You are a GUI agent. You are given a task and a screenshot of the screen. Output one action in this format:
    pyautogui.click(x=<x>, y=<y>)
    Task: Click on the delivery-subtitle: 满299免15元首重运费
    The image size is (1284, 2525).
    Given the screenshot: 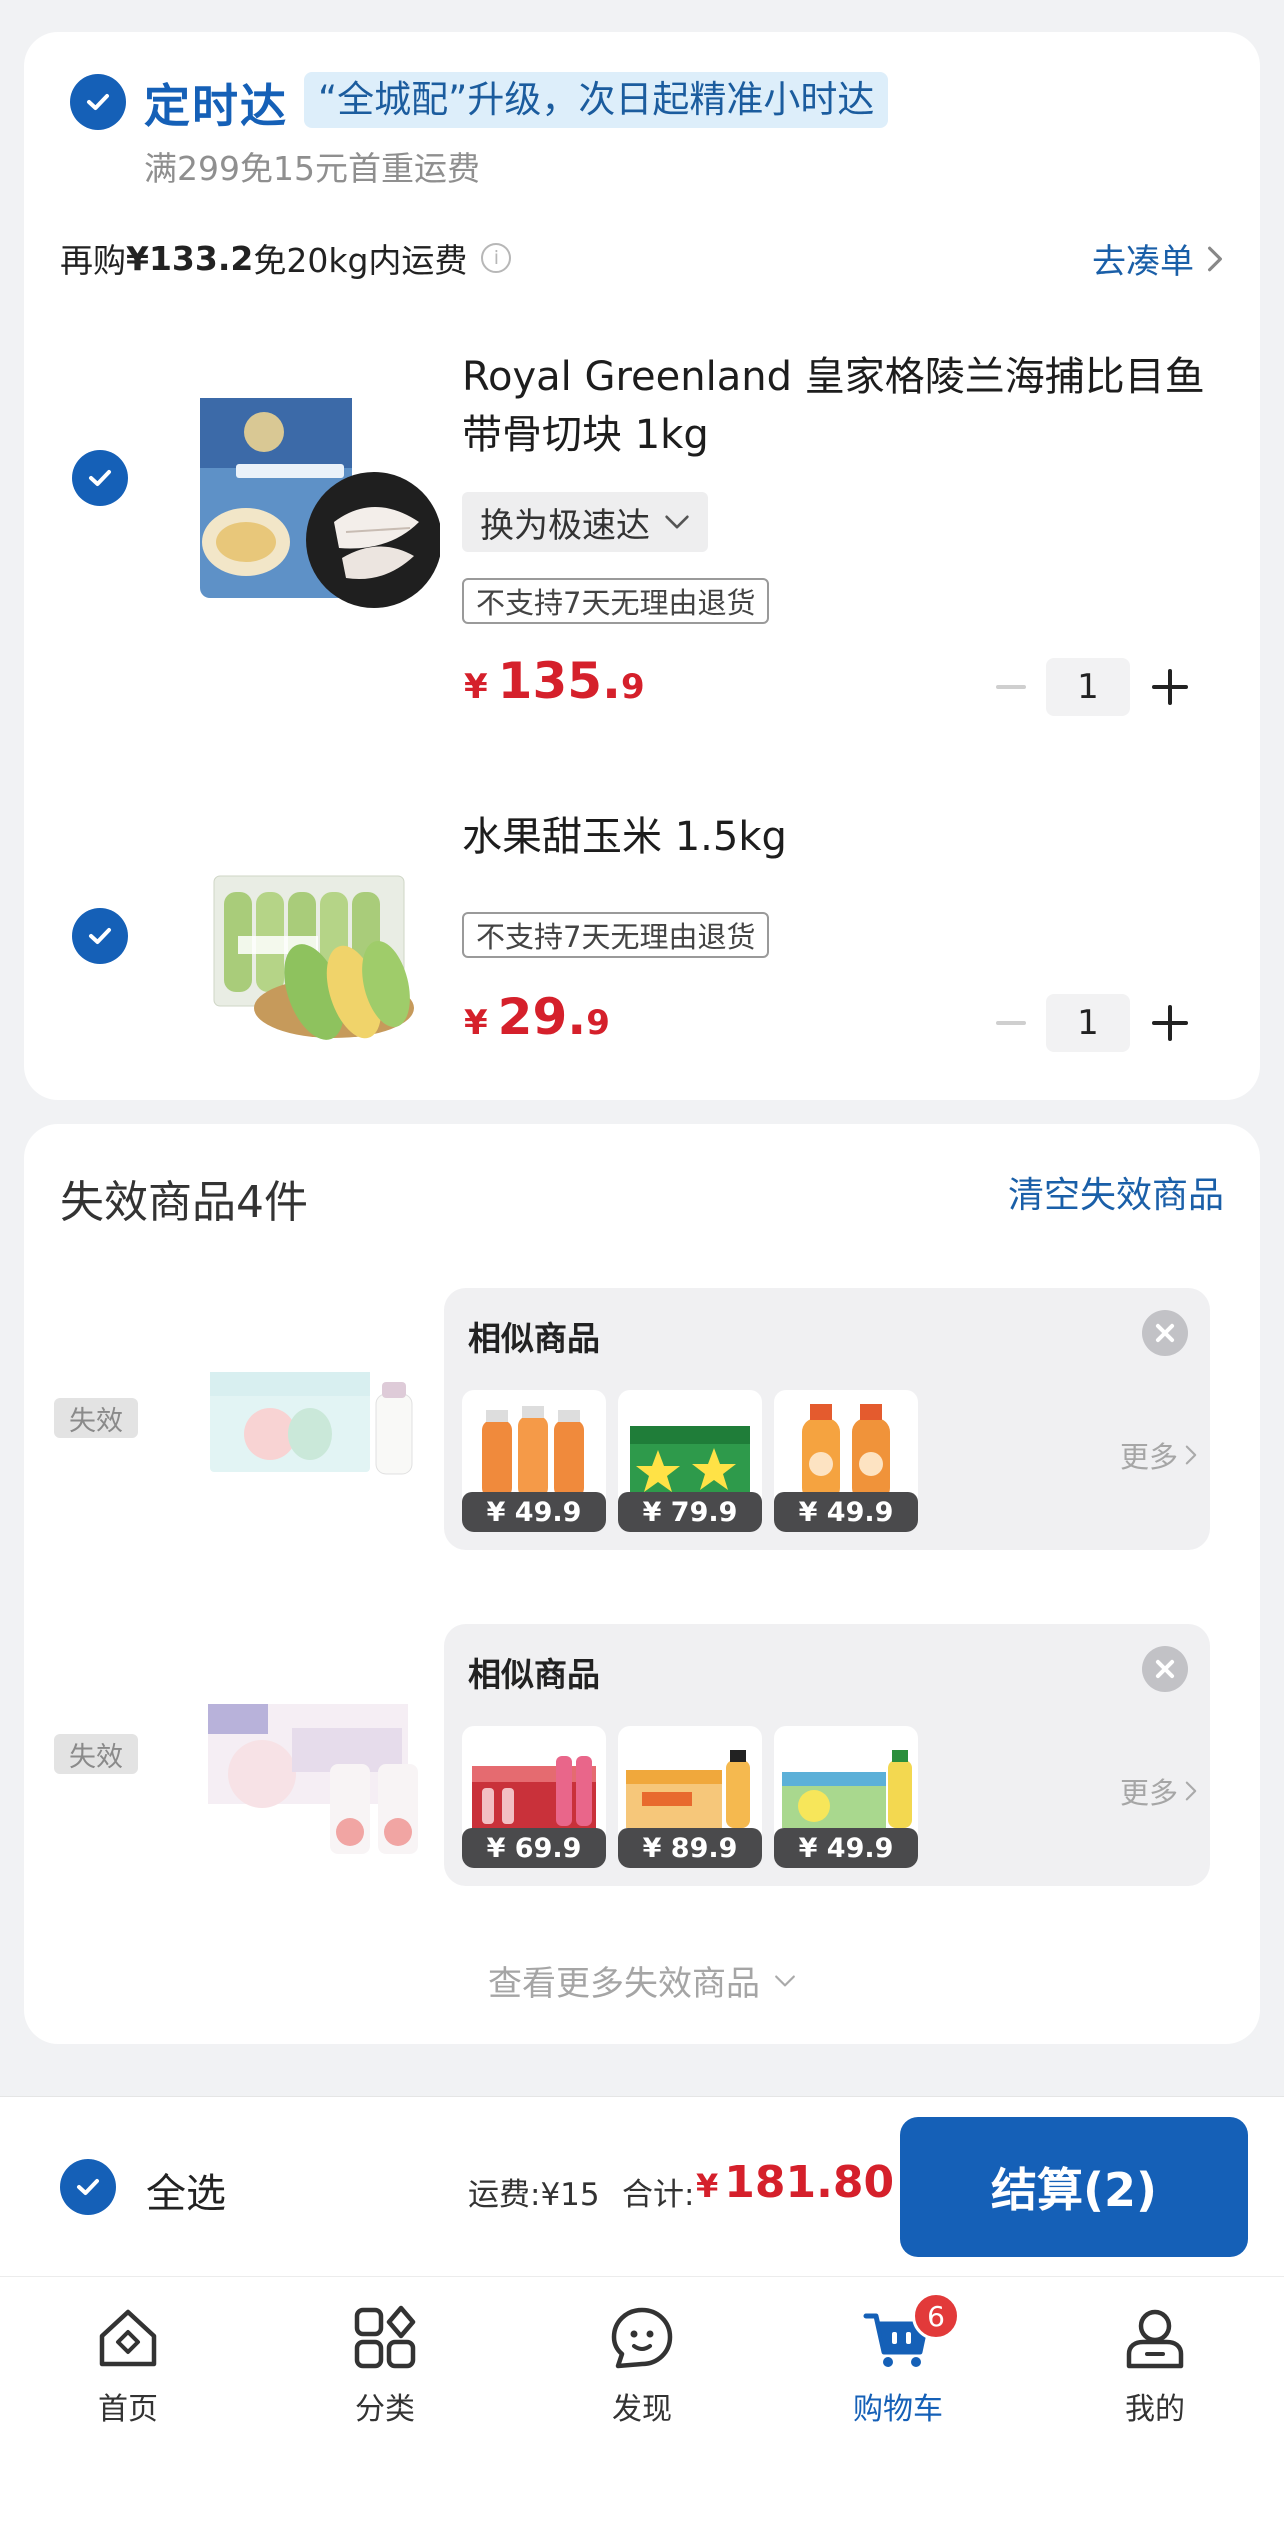 What is the action you would take?
    pyautogui.click(x=312, y=168)
    